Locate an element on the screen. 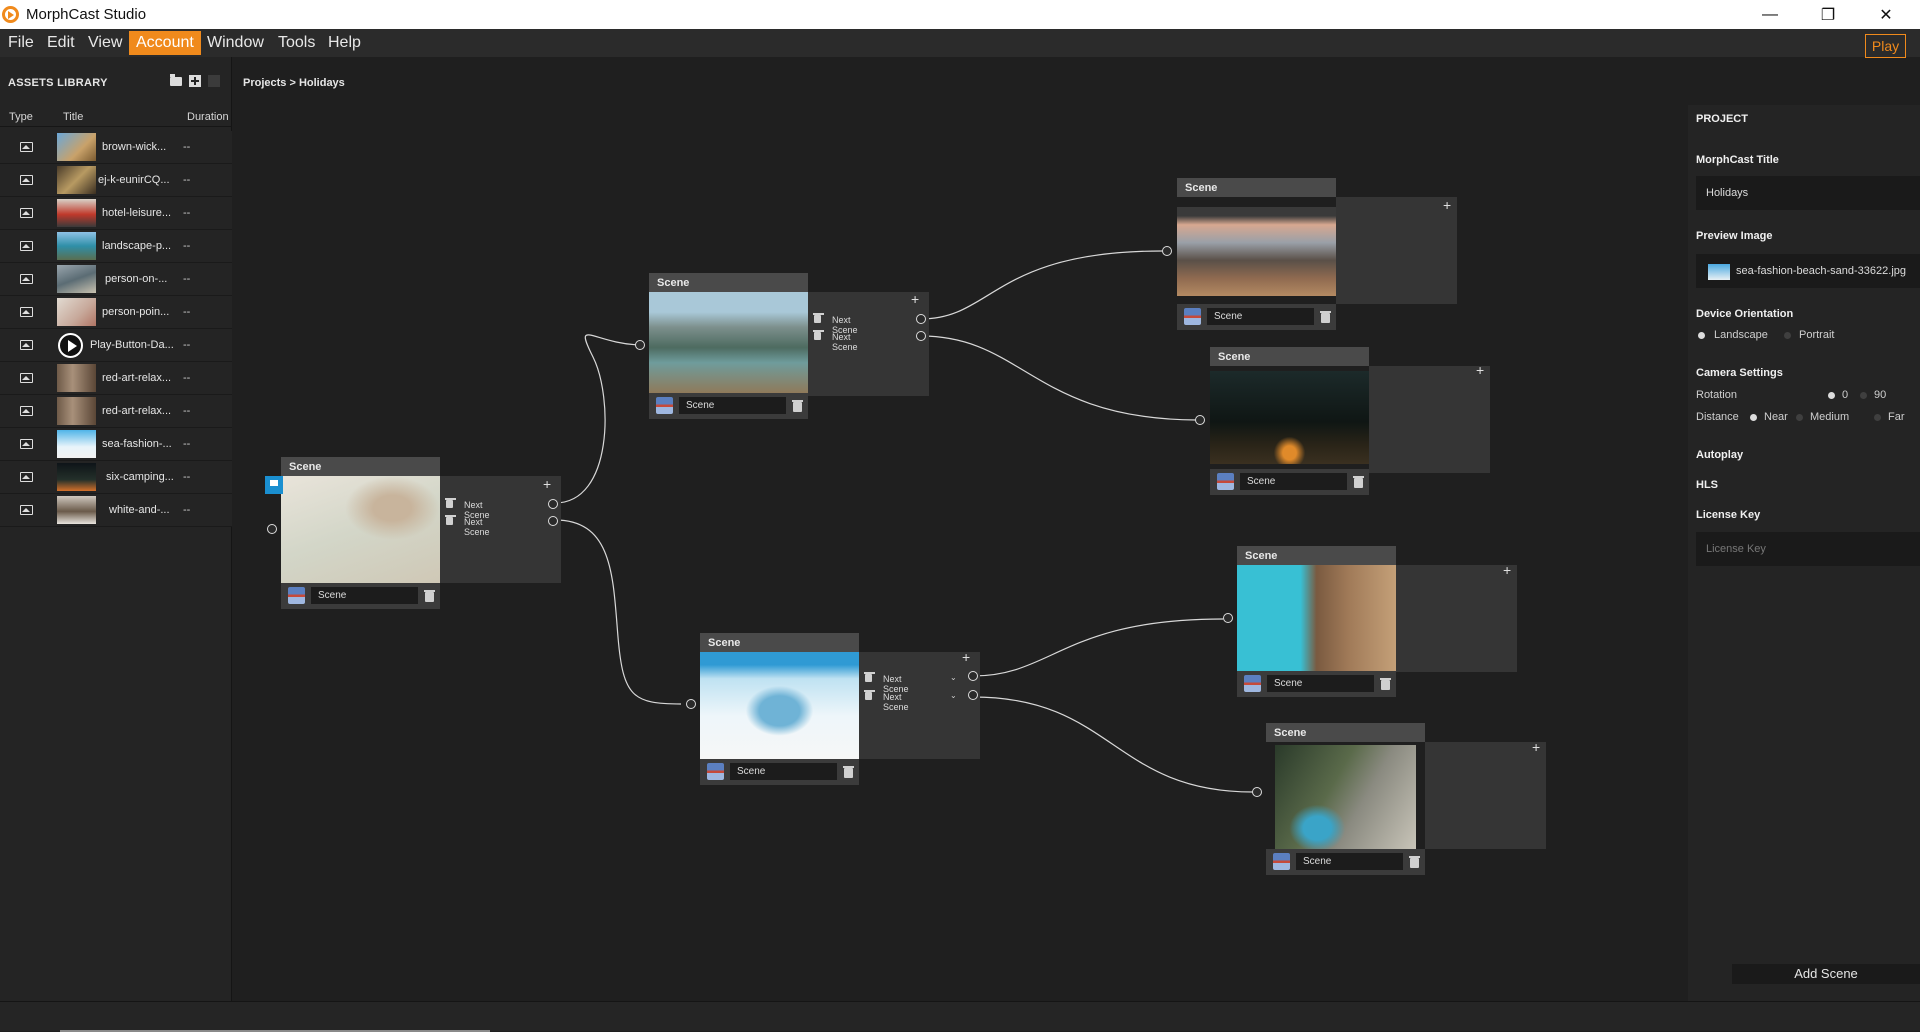  list-item: brown-wick... -- is located at coordinates (116, 147).